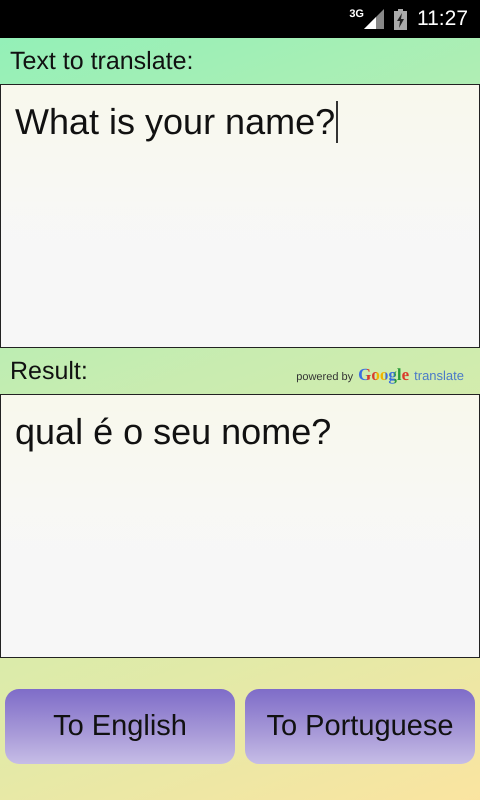 The image size is (480, 800). What do you see at coordinates (384, 375) in the screenshot?
I see `brand-logo: Google` at bounding box center [384, 375].